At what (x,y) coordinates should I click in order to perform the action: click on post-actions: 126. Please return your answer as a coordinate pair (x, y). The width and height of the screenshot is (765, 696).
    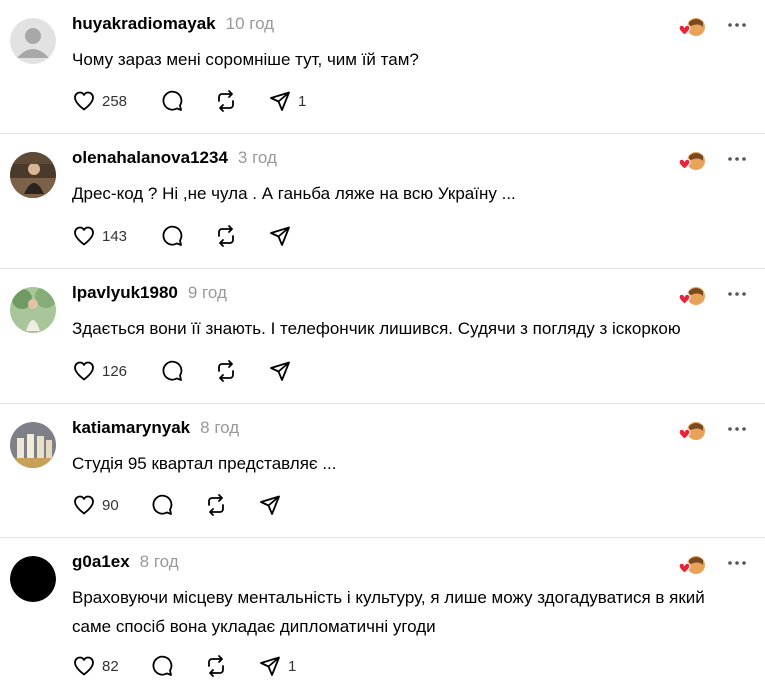
    Looking at the image, I should click on (185, 371).